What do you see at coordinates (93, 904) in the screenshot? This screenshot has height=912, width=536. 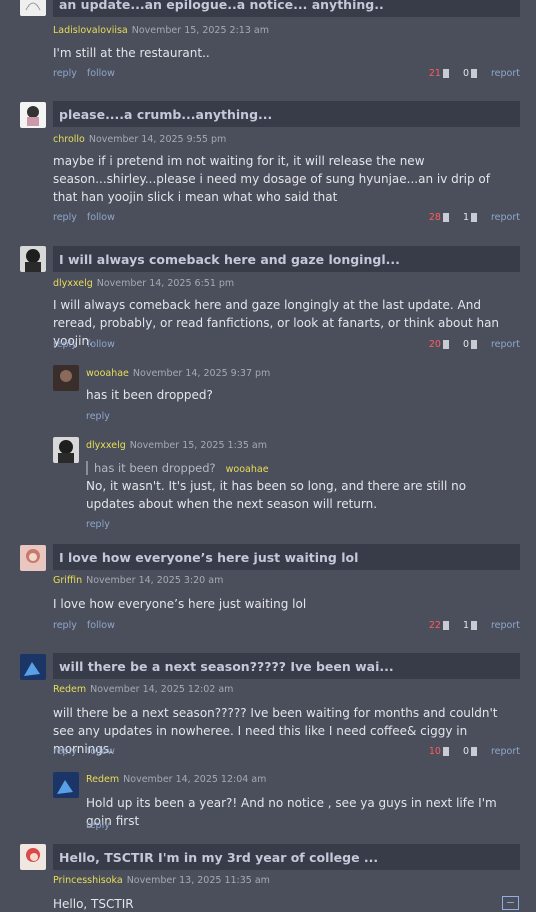 I see `comment-body: Hello, TSCTIR` at bounding box center [93, 904].